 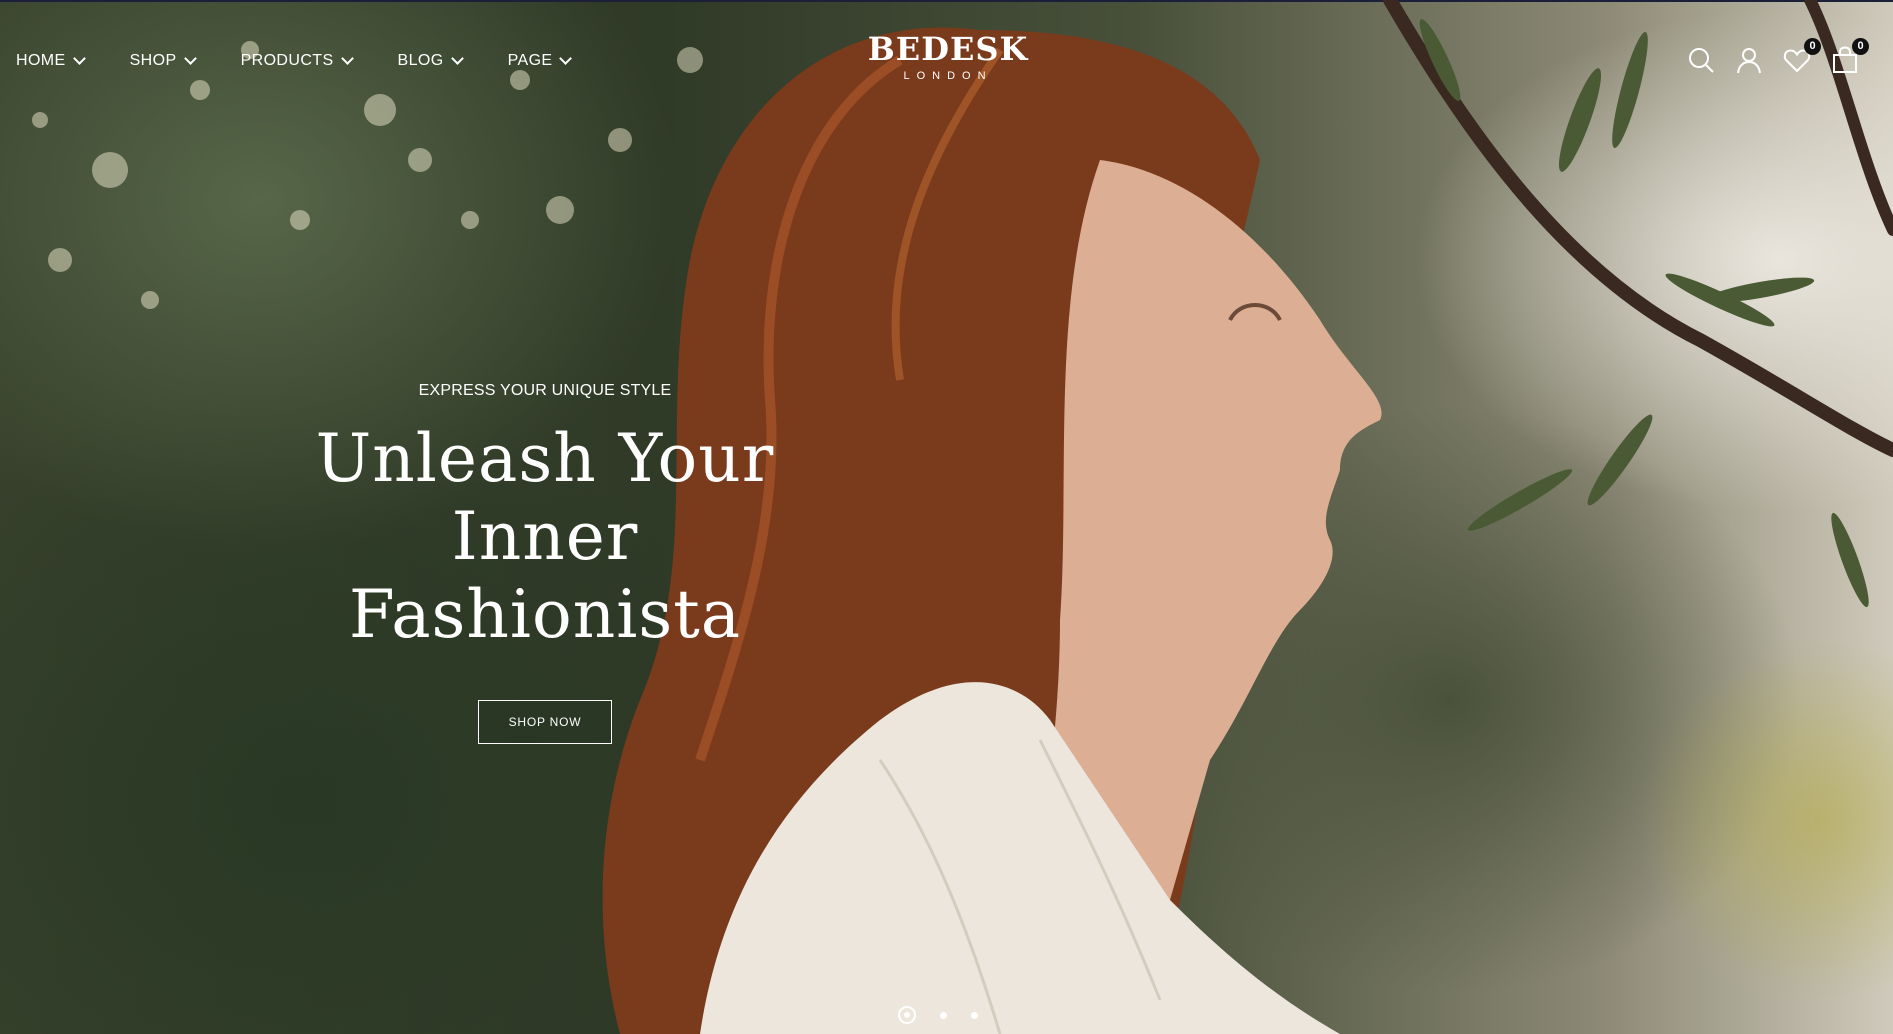 What do you see at coordinates (545, 722) in the screenshot?
I see `shop-now-button: SHOP NOW` at bounding box center [545, 722].